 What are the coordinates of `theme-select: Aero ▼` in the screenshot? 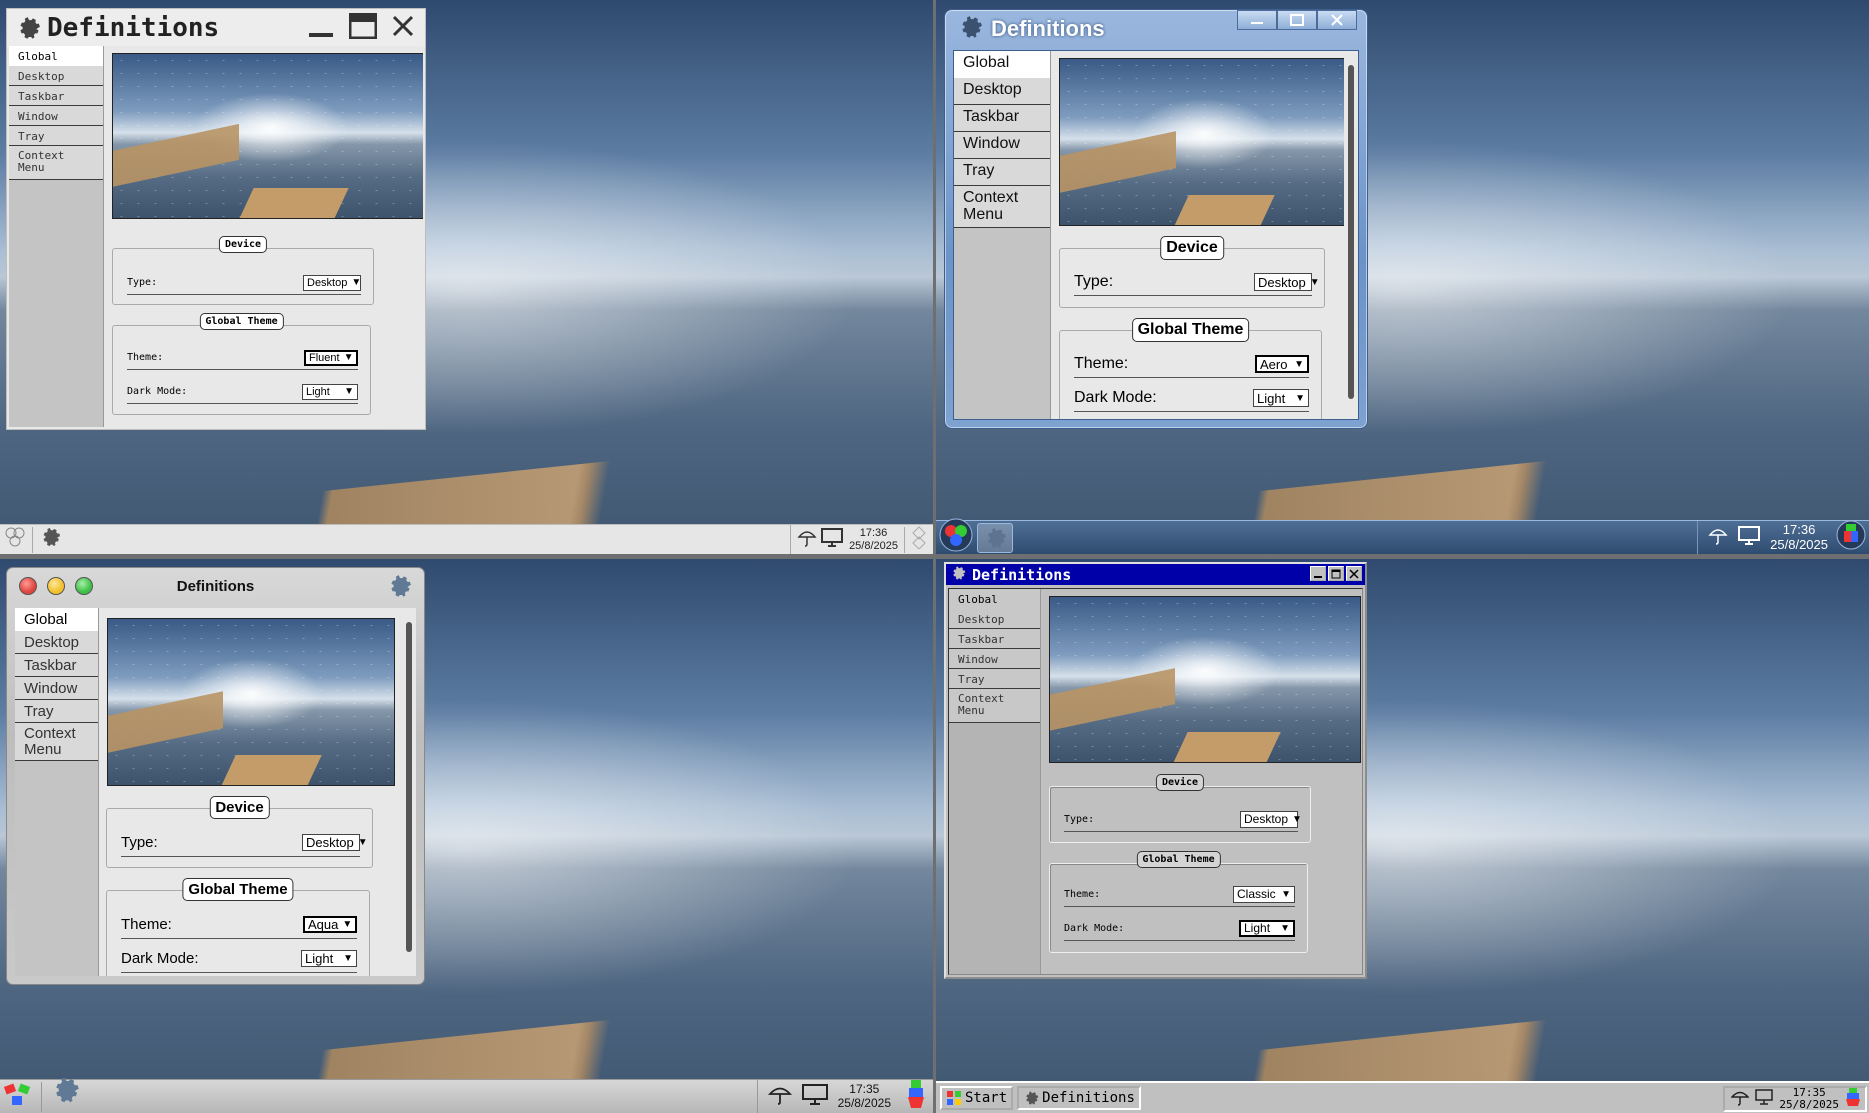 It's located at (1282, 364).